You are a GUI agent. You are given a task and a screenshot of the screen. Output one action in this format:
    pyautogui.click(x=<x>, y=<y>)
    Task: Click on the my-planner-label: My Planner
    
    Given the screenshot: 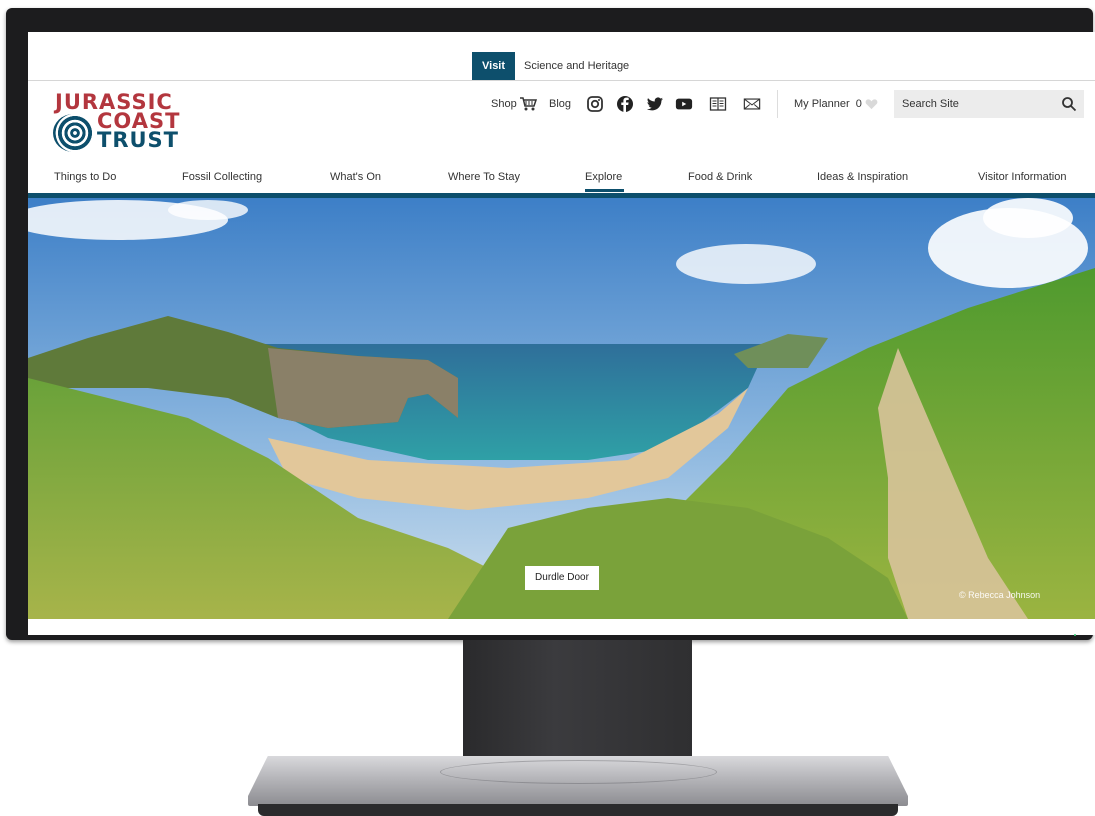 What is the action you would take?
    pyautogui.click(x=822, y=104)
    